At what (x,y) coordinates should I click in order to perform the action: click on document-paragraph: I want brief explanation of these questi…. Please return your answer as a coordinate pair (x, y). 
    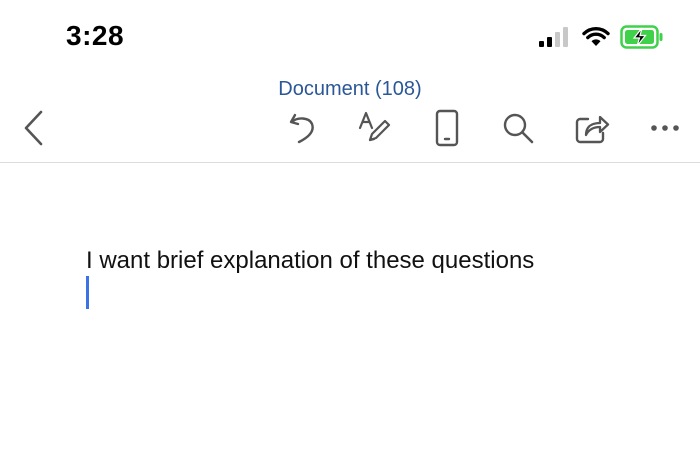
    Looking at the image, I should click on (310, 261).